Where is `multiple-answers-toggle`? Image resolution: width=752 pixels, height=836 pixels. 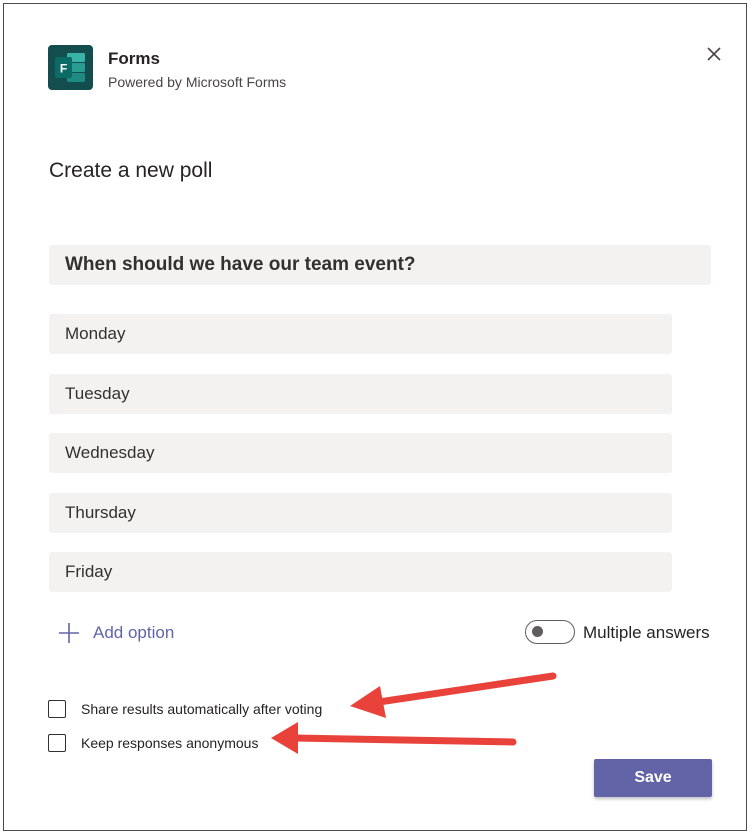
multiple-answers-toggle is located at coordinates (550, 632).